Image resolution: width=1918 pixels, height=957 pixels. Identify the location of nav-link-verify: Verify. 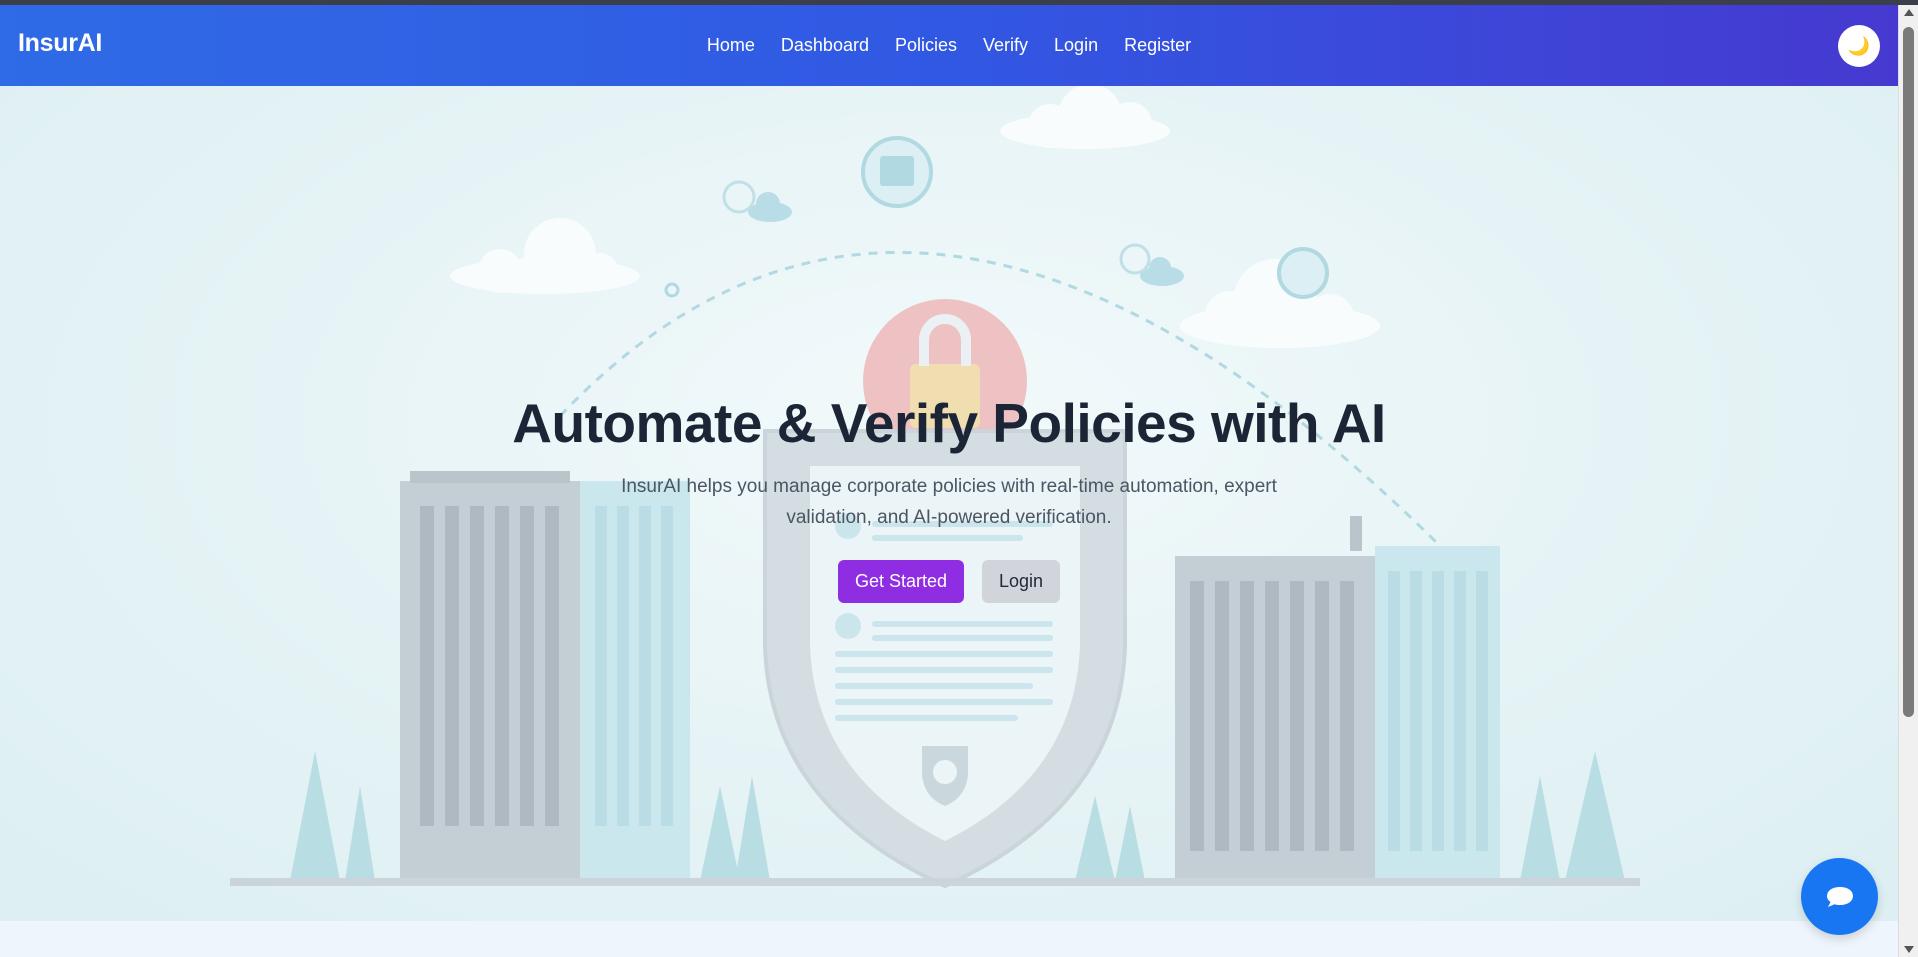
(1005, 45).